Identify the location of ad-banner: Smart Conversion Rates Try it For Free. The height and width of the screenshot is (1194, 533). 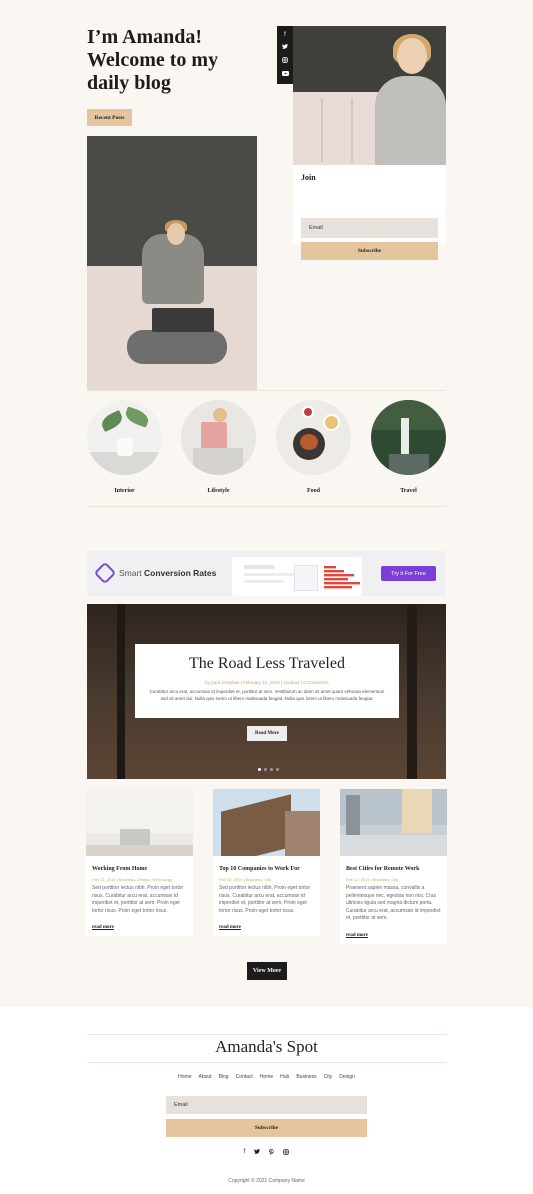
(266, 573).